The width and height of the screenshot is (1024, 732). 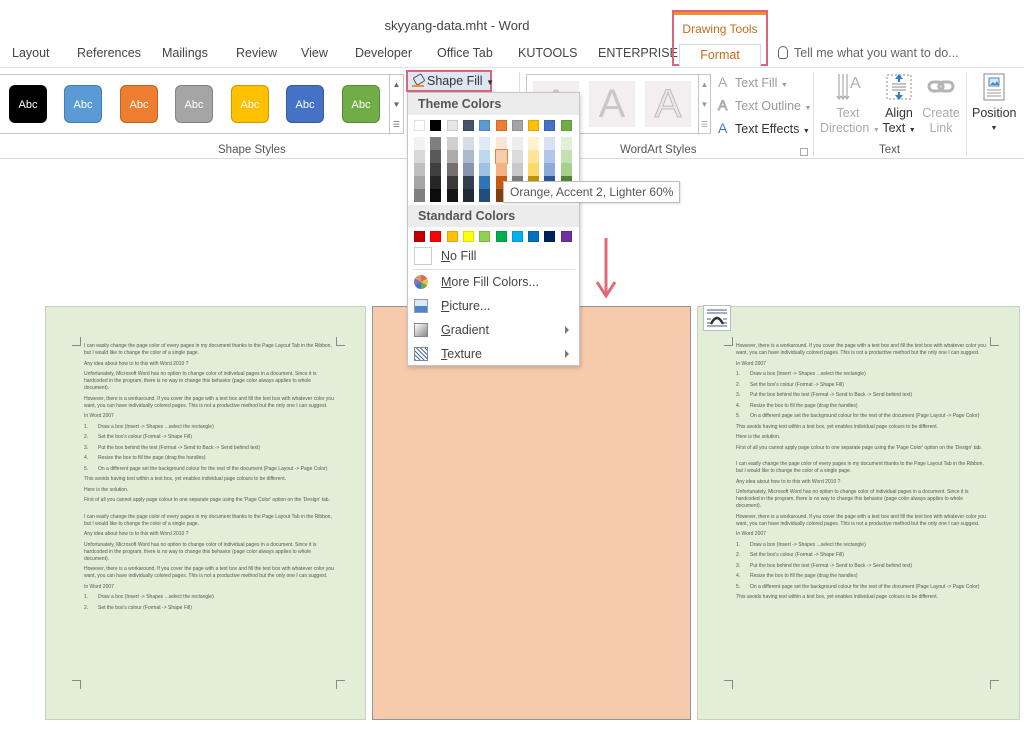 What do you see at coordinates (720, 55) in the screenshot?
I see `tab-format: Format` at bounding box center [720, 55].